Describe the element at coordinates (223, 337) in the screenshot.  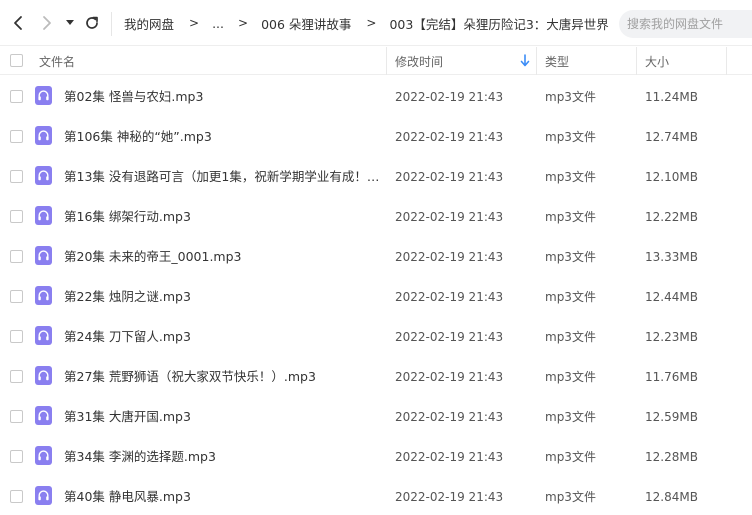
I see `file-name: 第24集 刀下留人.mp3` at that location.